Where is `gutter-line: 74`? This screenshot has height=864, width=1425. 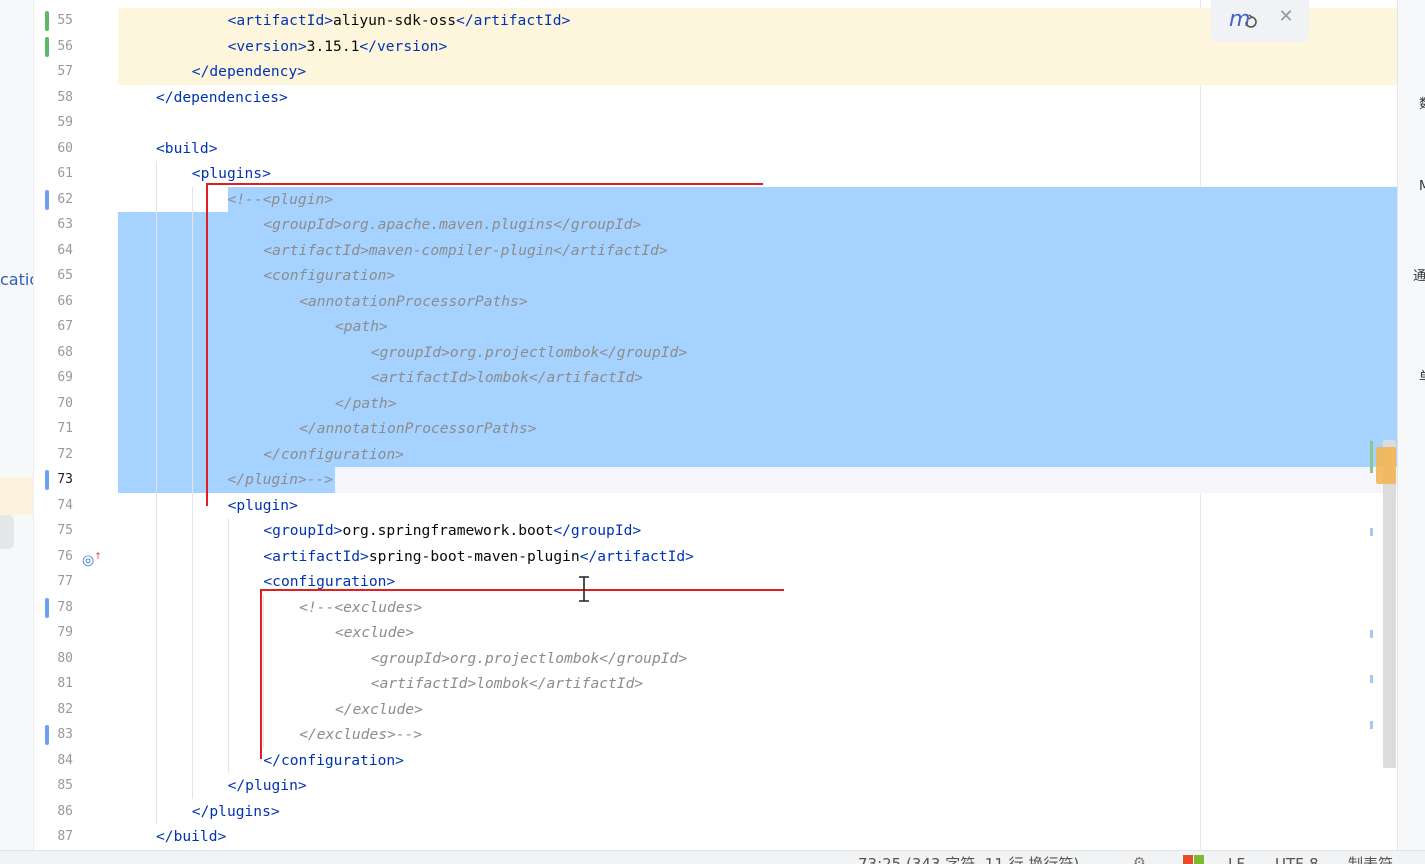
gutter-line: 74 is located at coordinates (76, 506).